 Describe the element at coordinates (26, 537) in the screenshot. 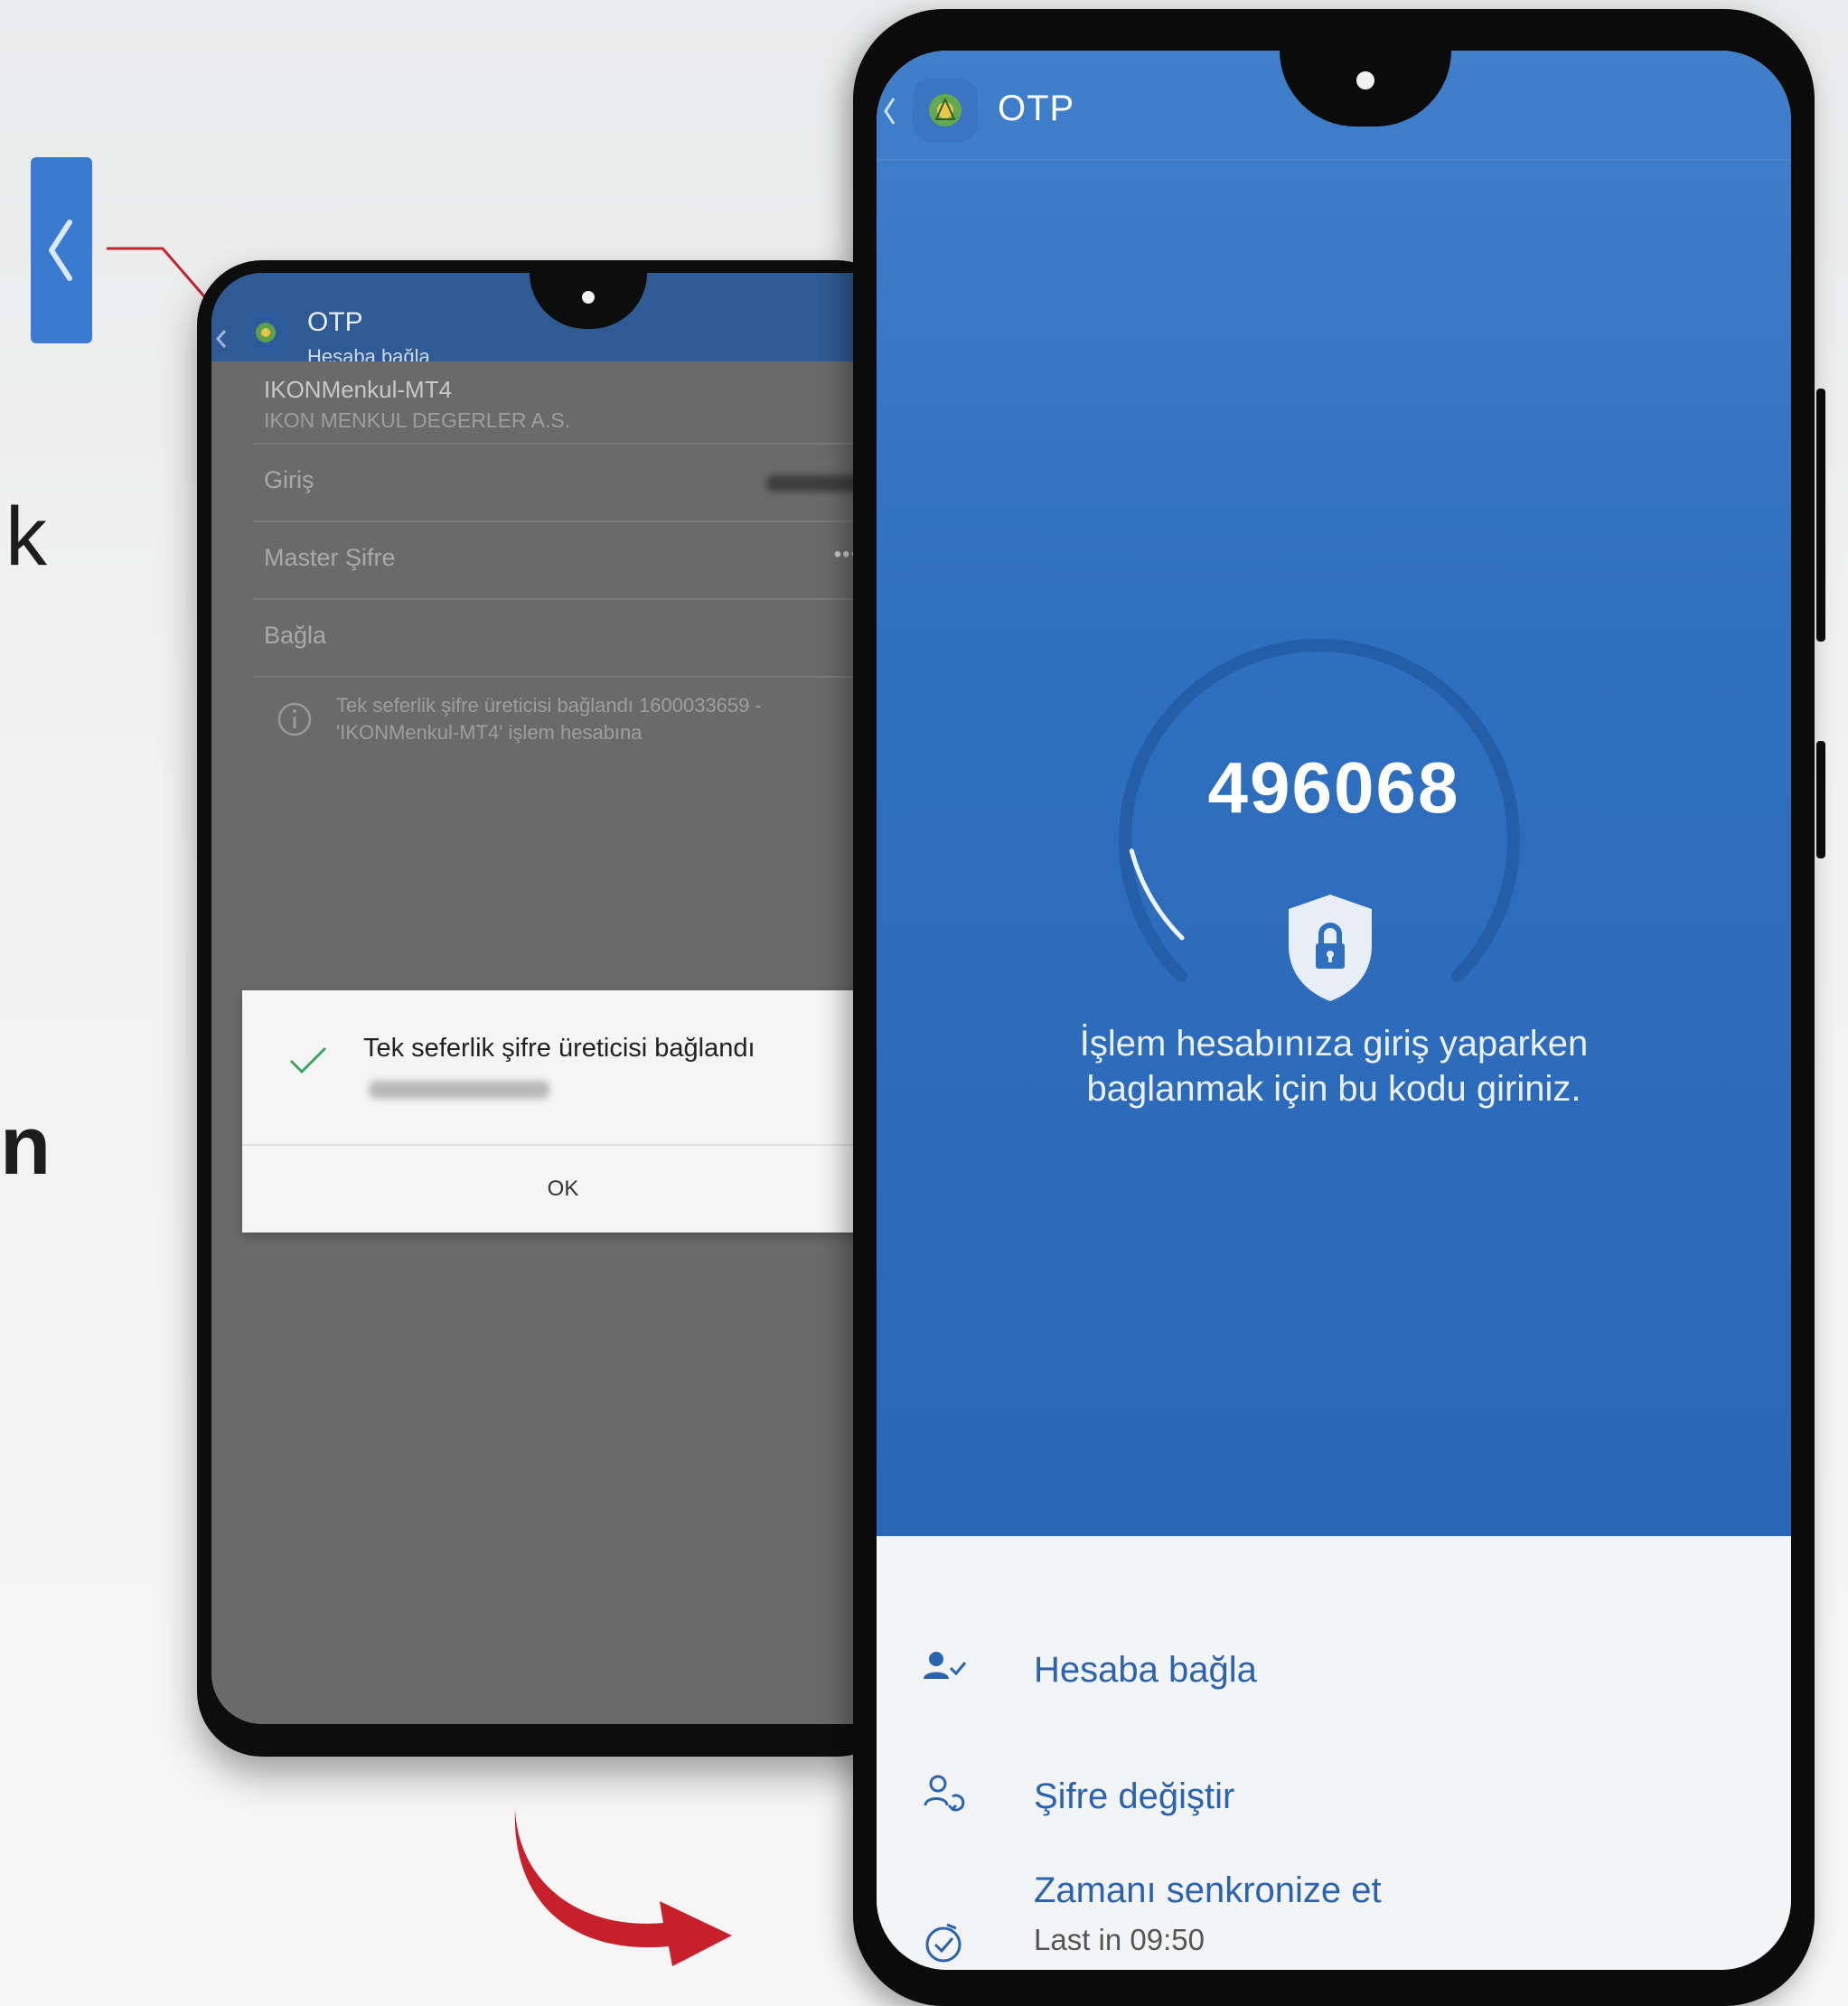

I see `edge-text-k: k` at that location.